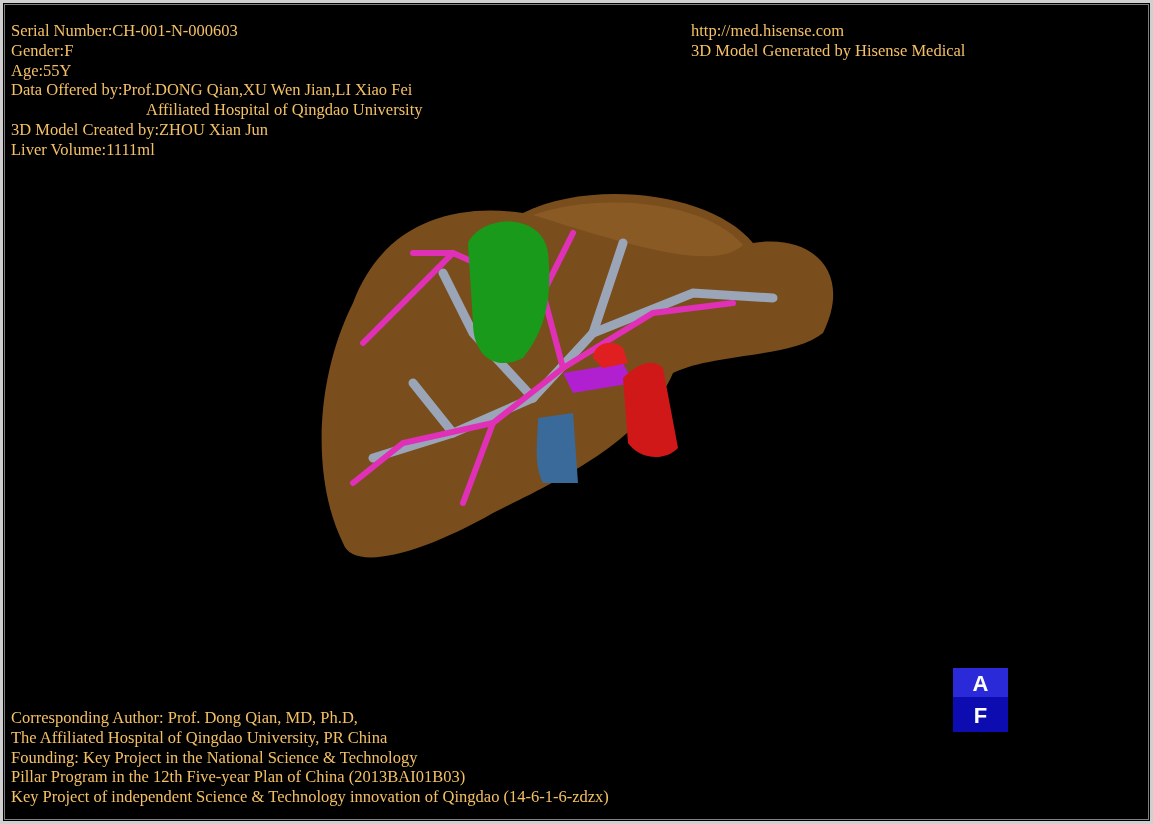 This screenshot has width=1153, height=824. I want to click on cube-front-label: F, so click(980, 716).